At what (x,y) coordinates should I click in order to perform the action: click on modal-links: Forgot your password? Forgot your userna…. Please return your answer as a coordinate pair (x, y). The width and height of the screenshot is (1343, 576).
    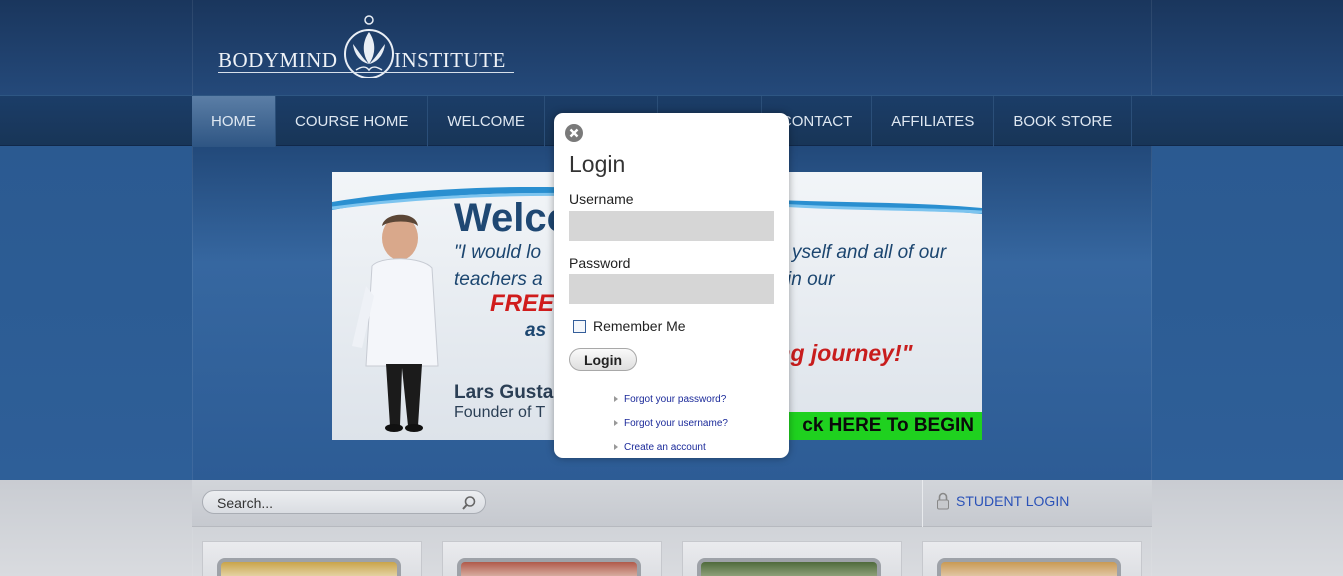
    Looking at the image, I should click on (671, 423).